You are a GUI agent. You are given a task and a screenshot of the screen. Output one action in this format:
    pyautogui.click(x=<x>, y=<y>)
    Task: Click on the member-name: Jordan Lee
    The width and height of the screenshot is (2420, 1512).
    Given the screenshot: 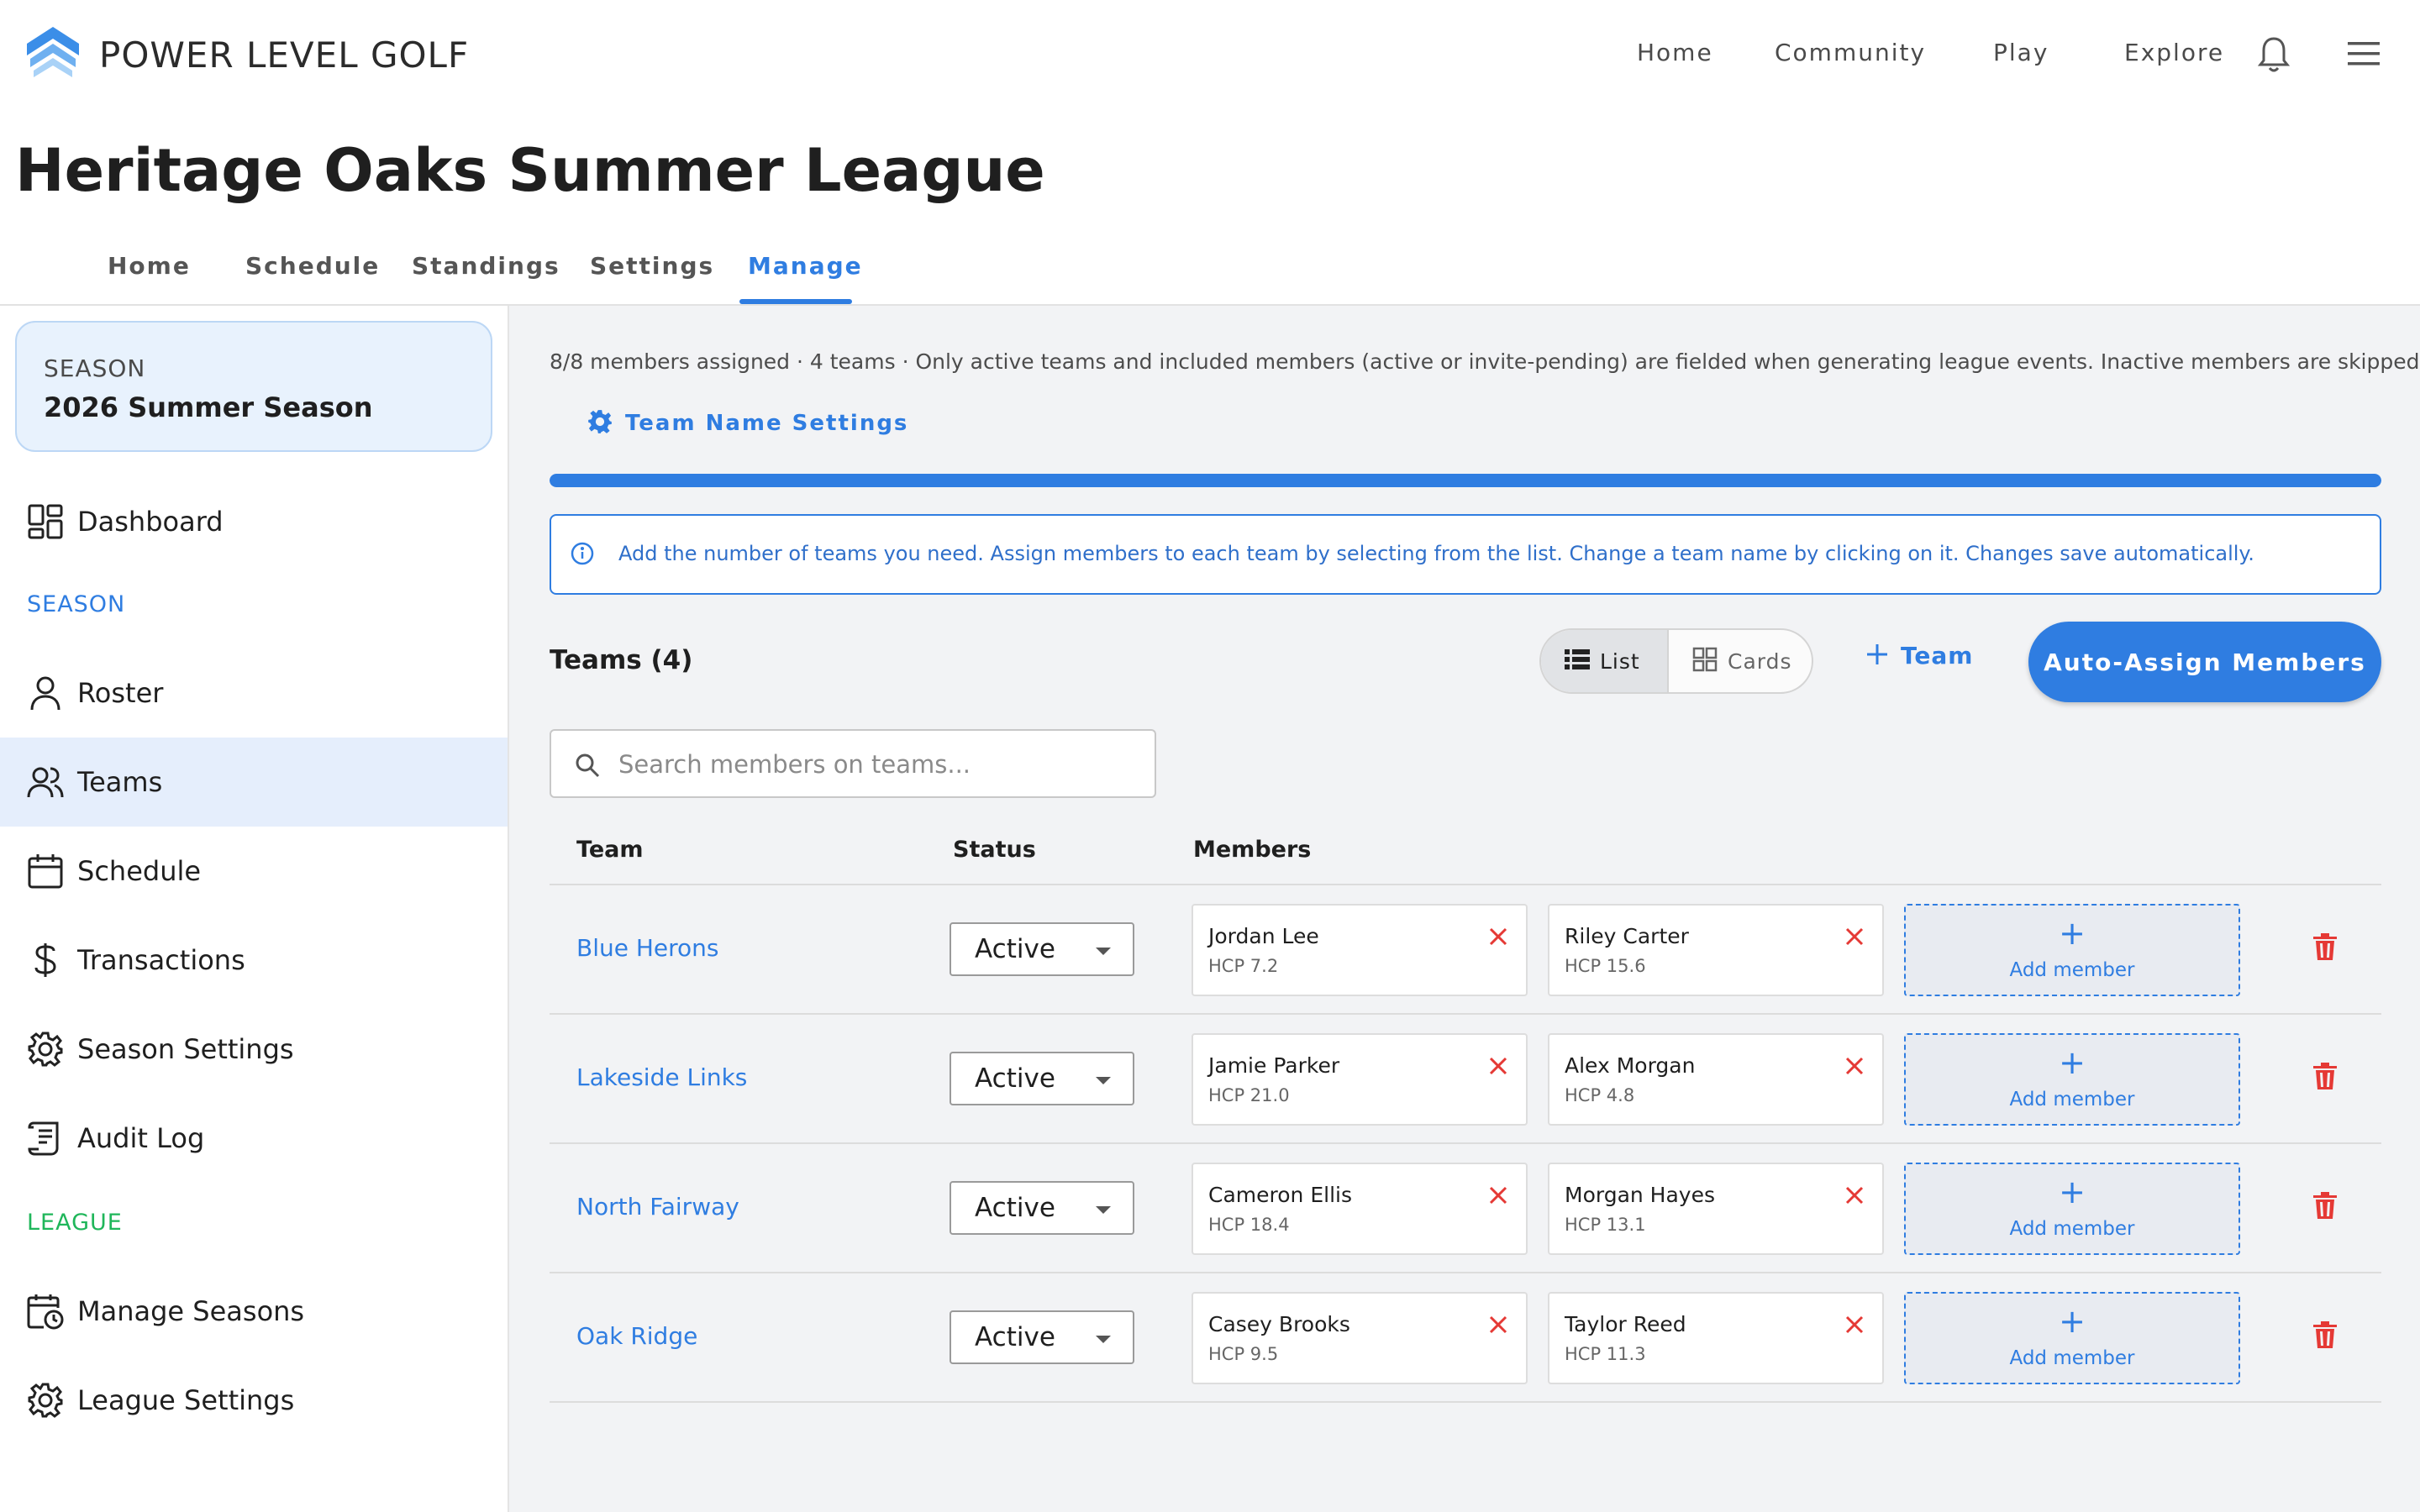 What is the action you would take?
    pyautogui.click(x=1263, y=936)
    